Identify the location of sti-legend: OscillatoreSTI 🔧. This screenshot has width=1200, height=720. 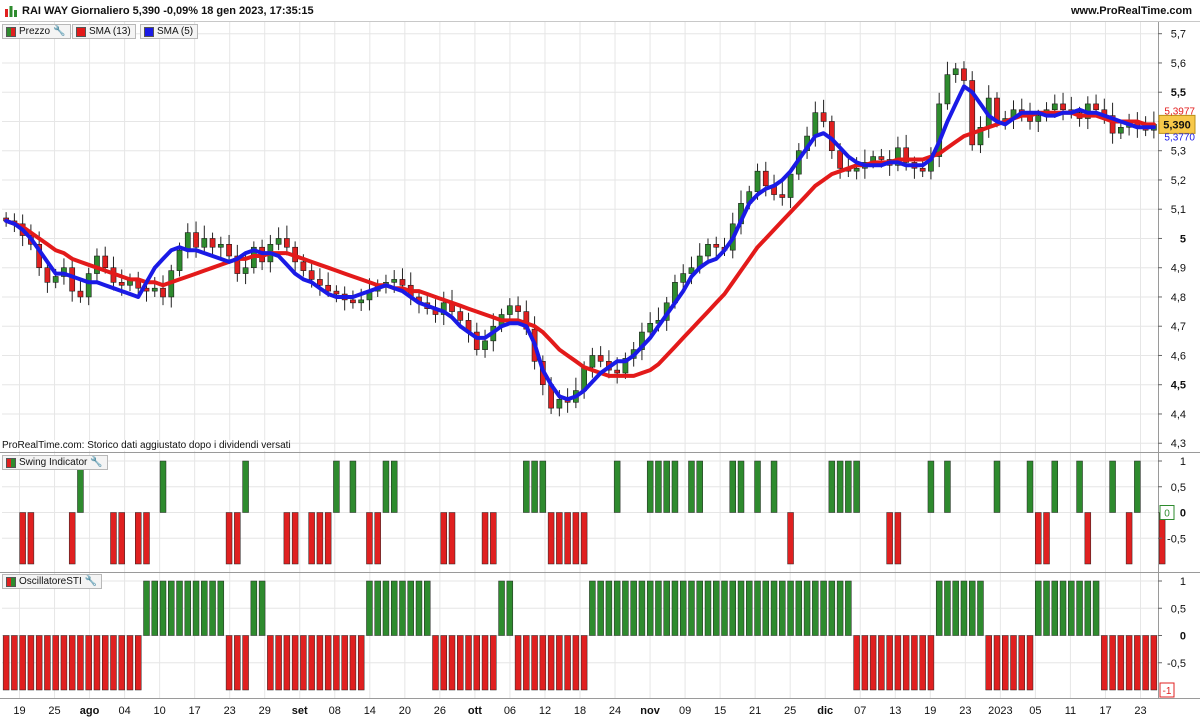
(52, 581).